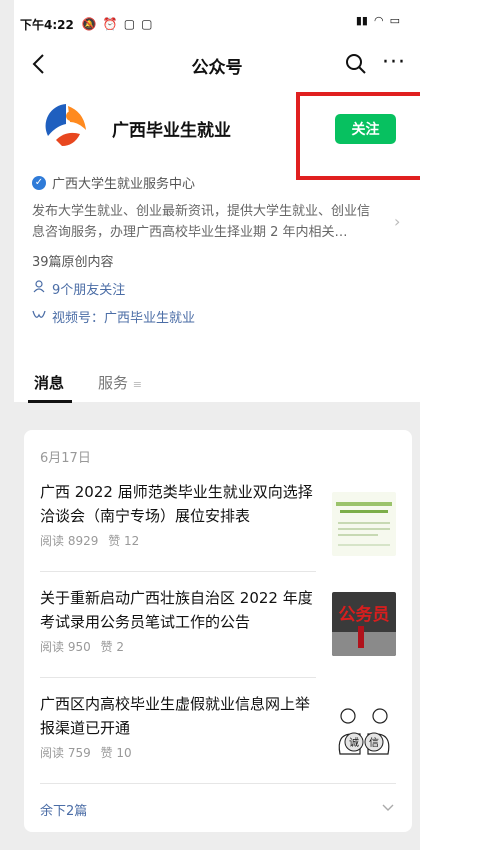 This screenshot has height=850, width=494. I want to click on article-thumbnail: 诚 信, so click(364, 730).